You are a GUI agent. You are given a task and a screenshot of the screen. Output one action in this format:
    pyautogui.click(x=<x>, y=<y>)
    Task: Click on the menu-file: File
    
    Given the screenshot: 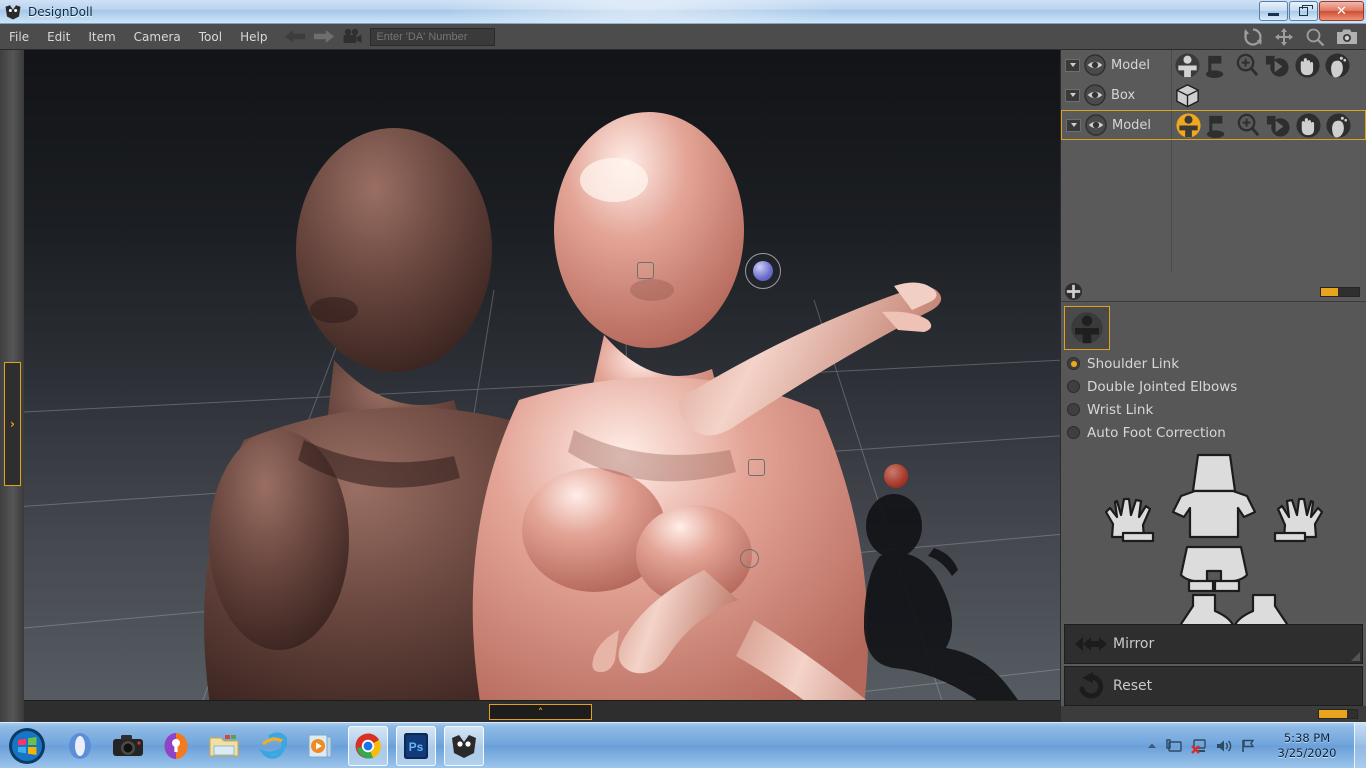 What is the action you would take?
    pyautogui.click(x=19, y=37)
    